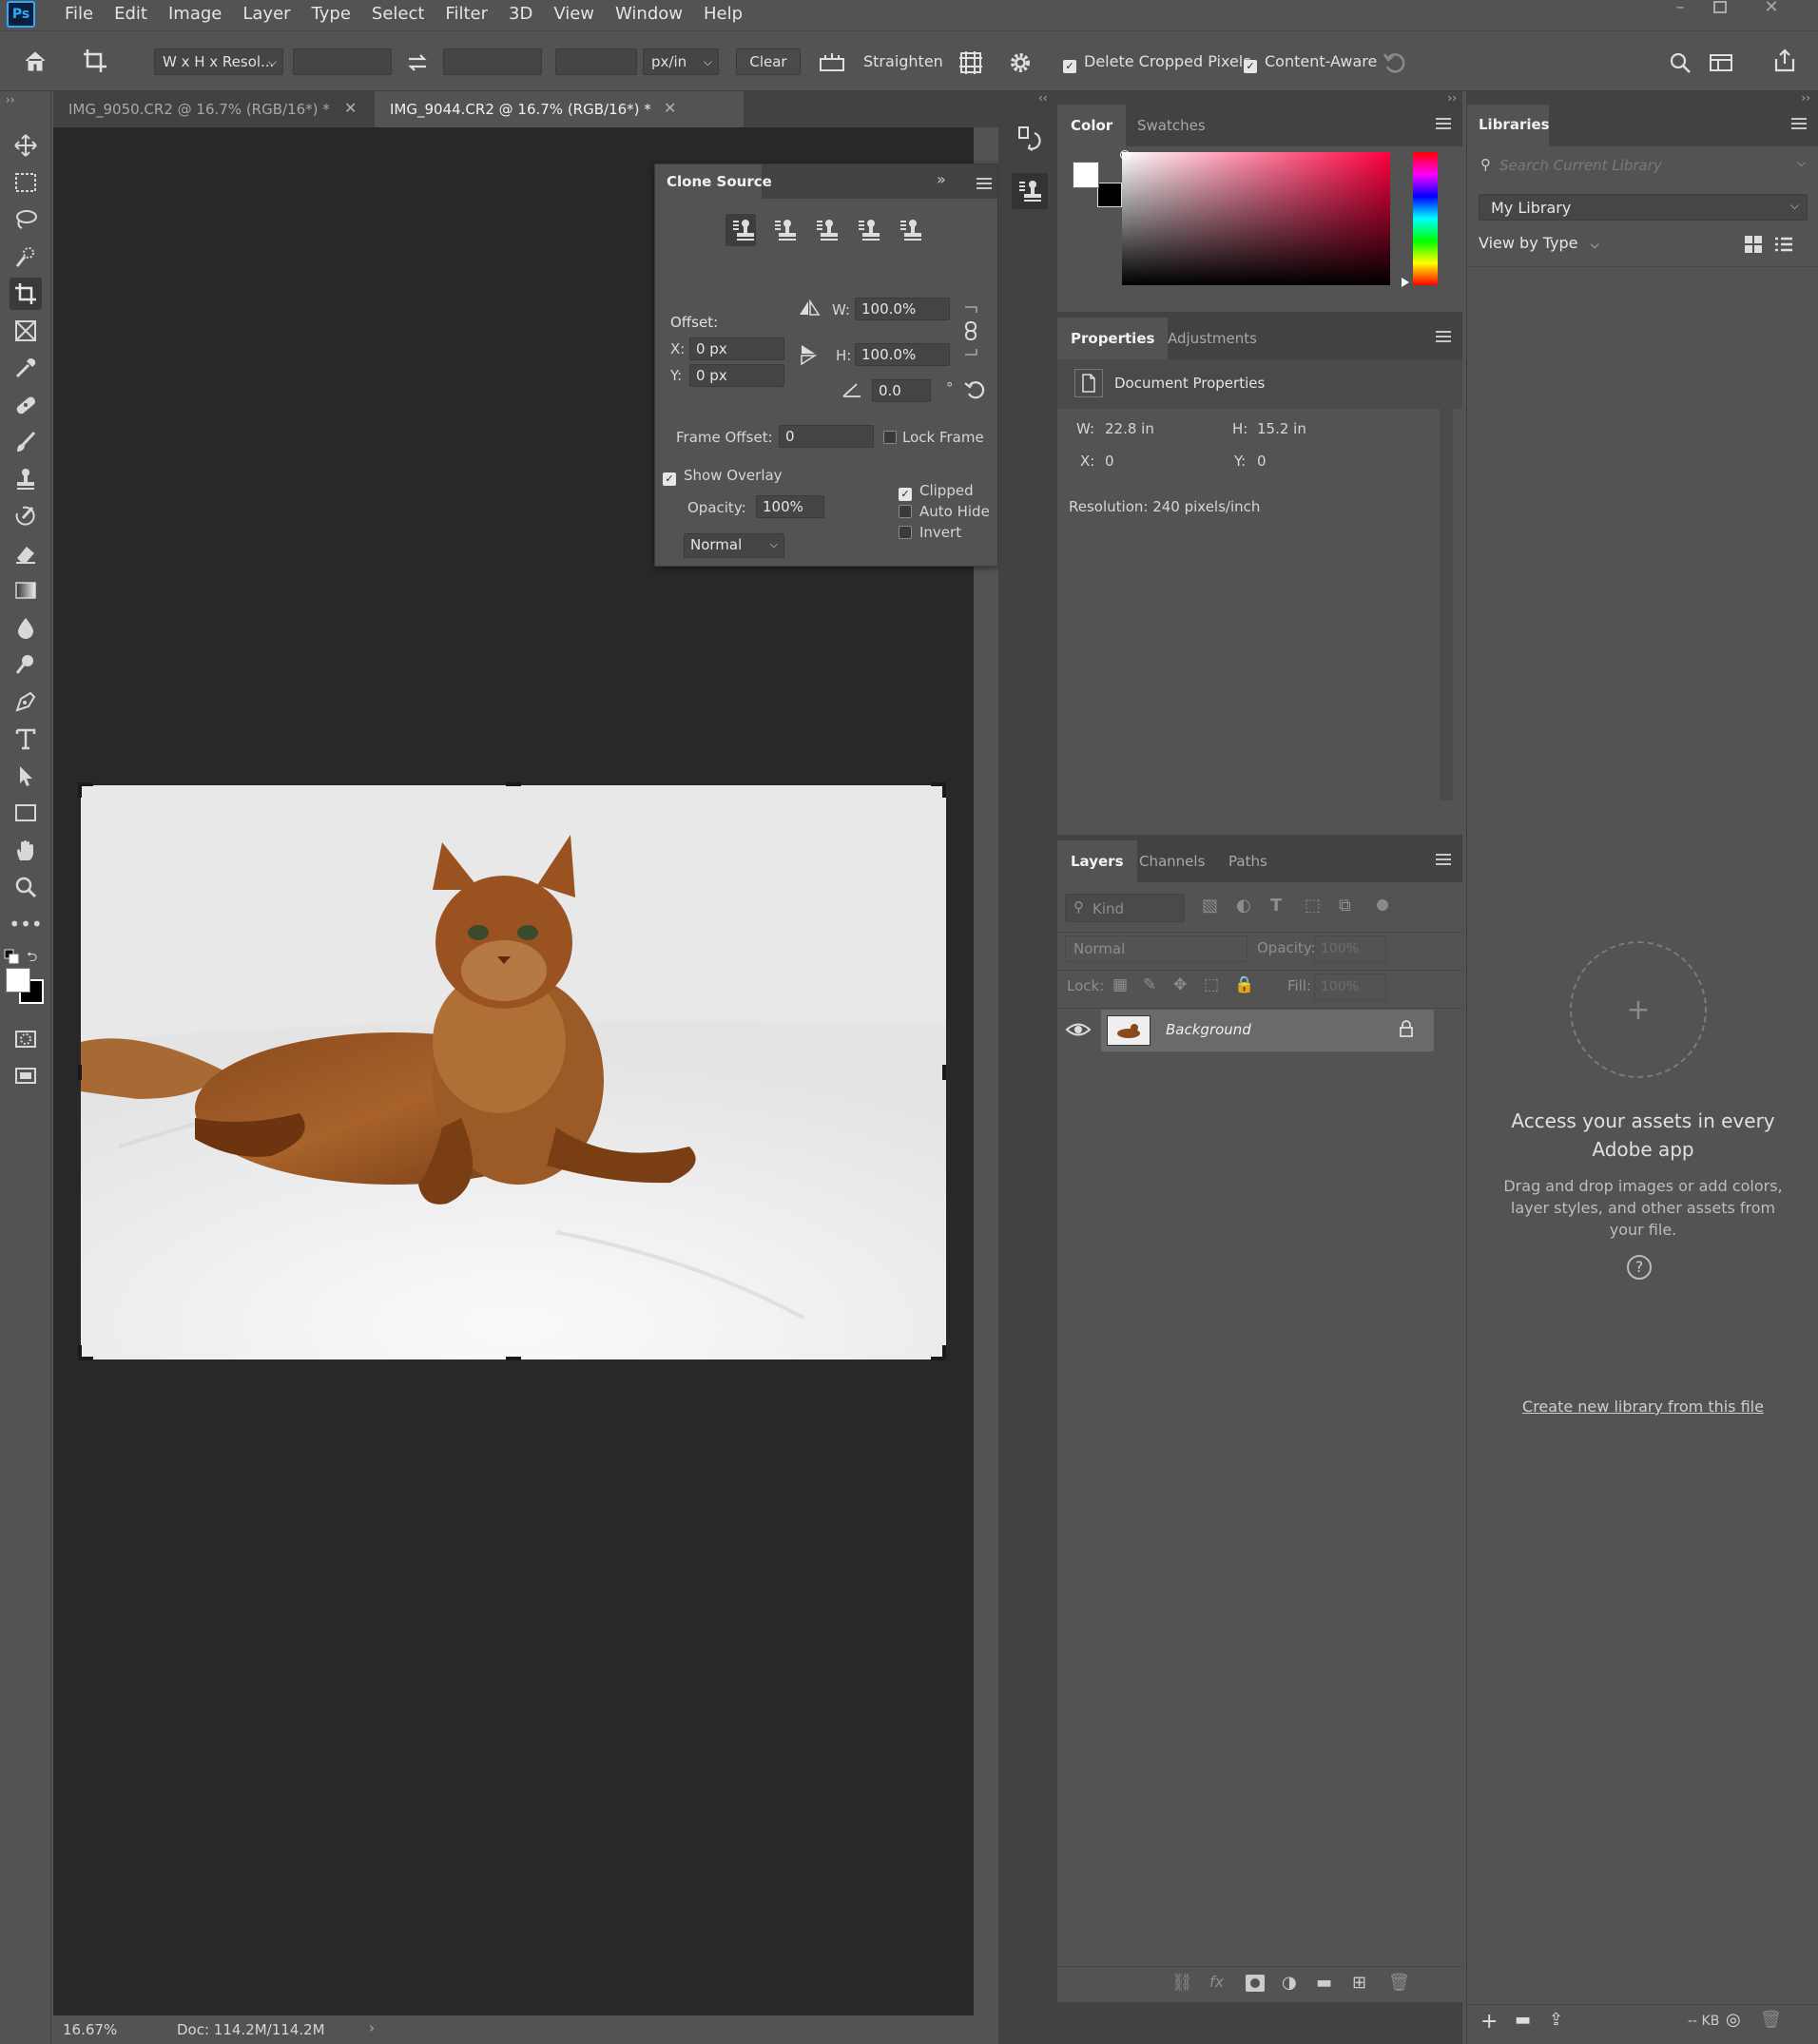 The image size is (1818, 2044). What do you see at coordinates (342, 61) in the screenshot?
I see `width-input` at bounding box center [342, 61].